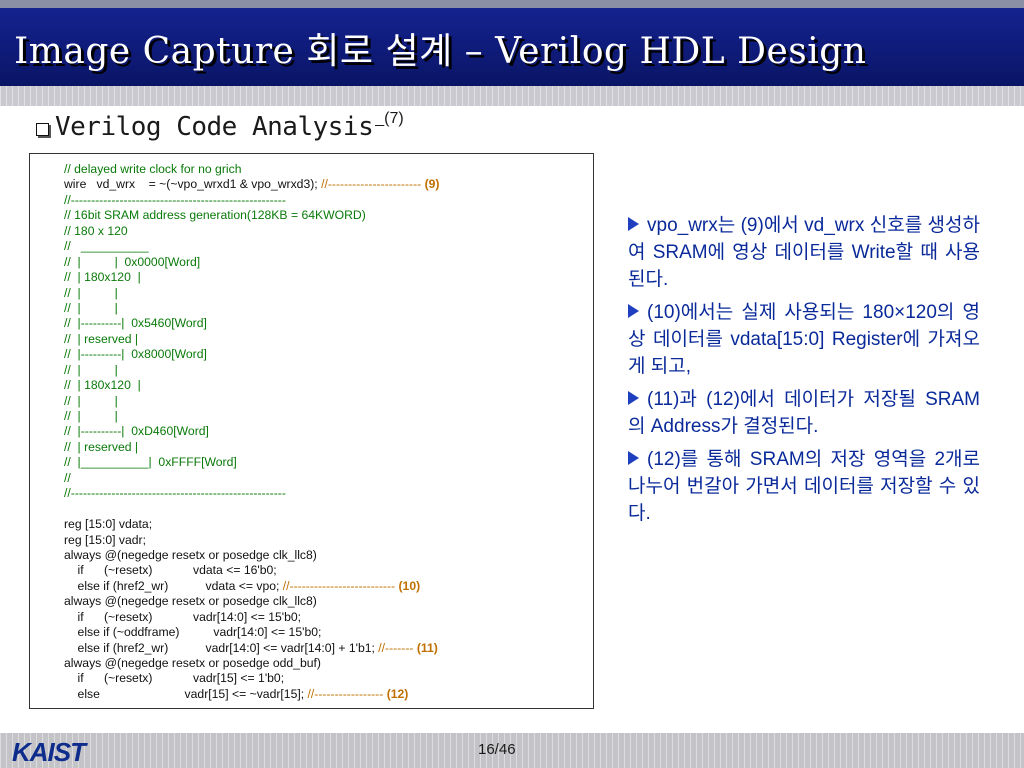  I want to click on code-line: // |----------| 0x5460[Word], so click(251, 323).